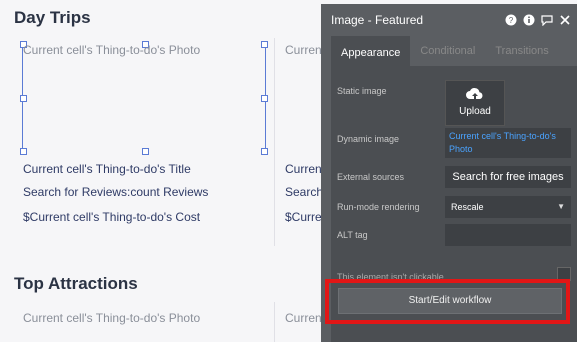  I want to click on reviews-count-text: Search for Reviews:count Reviews, so click(115, 192).